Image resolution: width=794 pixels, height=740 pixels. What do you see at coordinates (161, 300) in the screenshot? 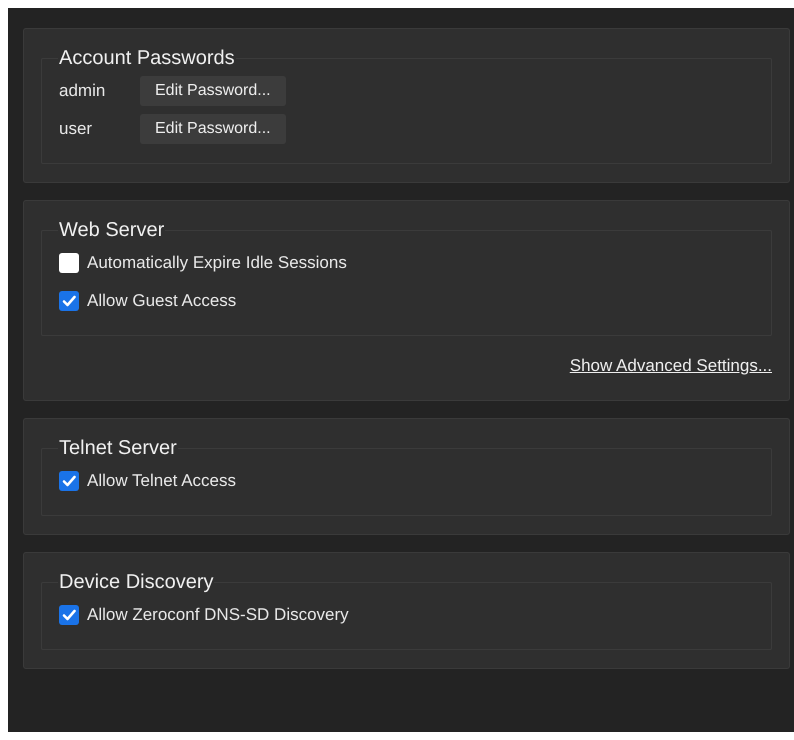
I see `checkbox-label: Allow Guest Access` at bounding box center [161, 300].